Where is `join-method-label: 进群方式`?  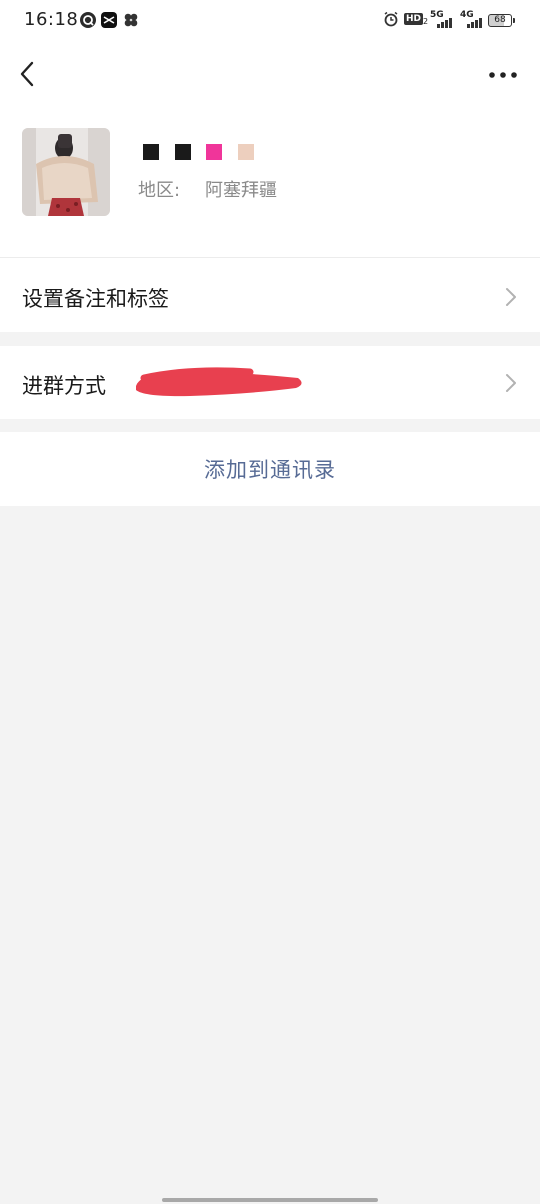
join-method-label: 进群方式 is located at coordinates (64, 386).